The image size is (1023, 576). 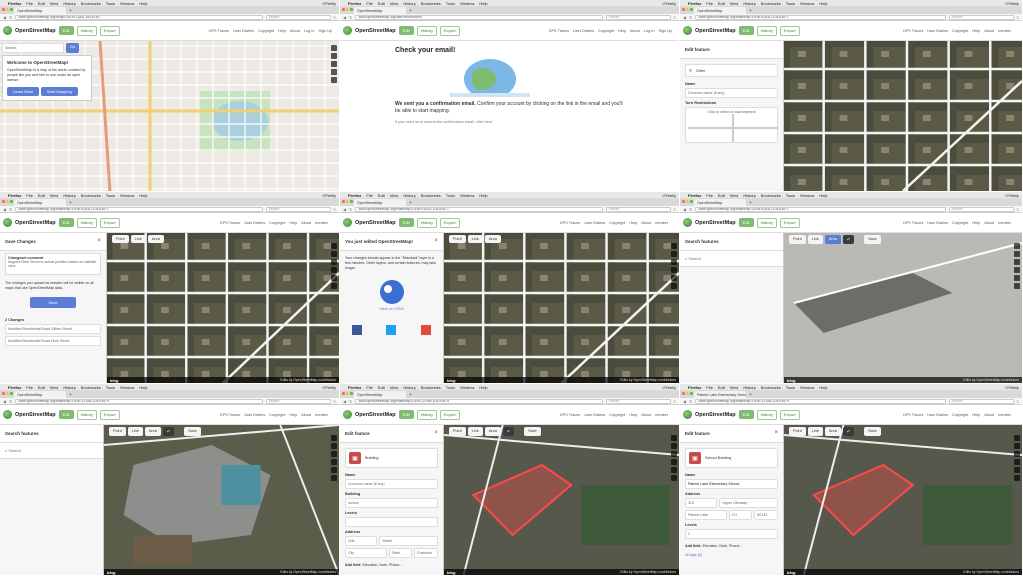 What do you see at coordinates (66, 30) in the screenshot?
I see `edit-button: Edit` at bounding box center [66, 30].